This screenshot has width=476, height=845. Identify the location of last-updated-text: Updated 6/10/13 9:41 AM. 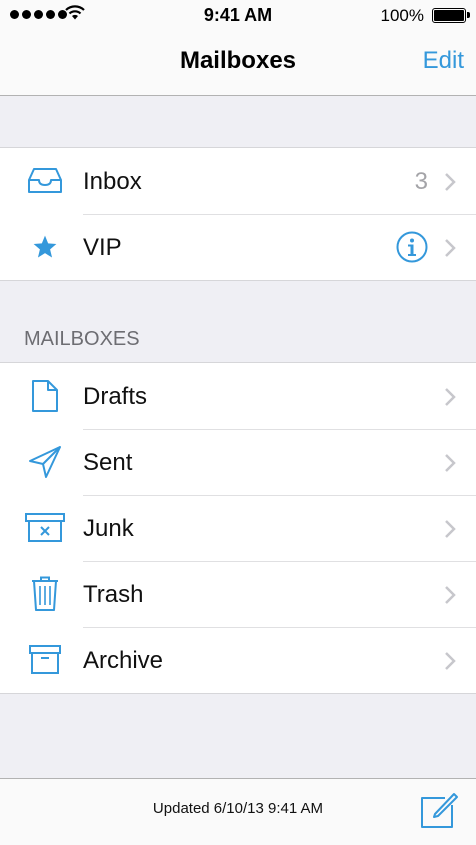
(238, 808).